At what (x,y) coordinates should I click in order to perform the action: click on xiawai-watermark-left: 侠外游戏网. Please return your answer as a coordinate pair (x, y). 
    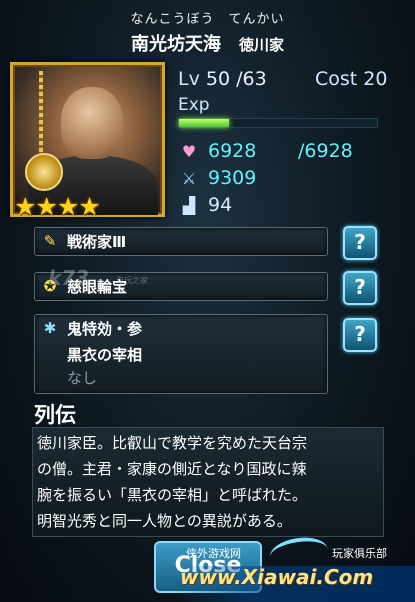
    Looking at the image, I should click on (213, 553).